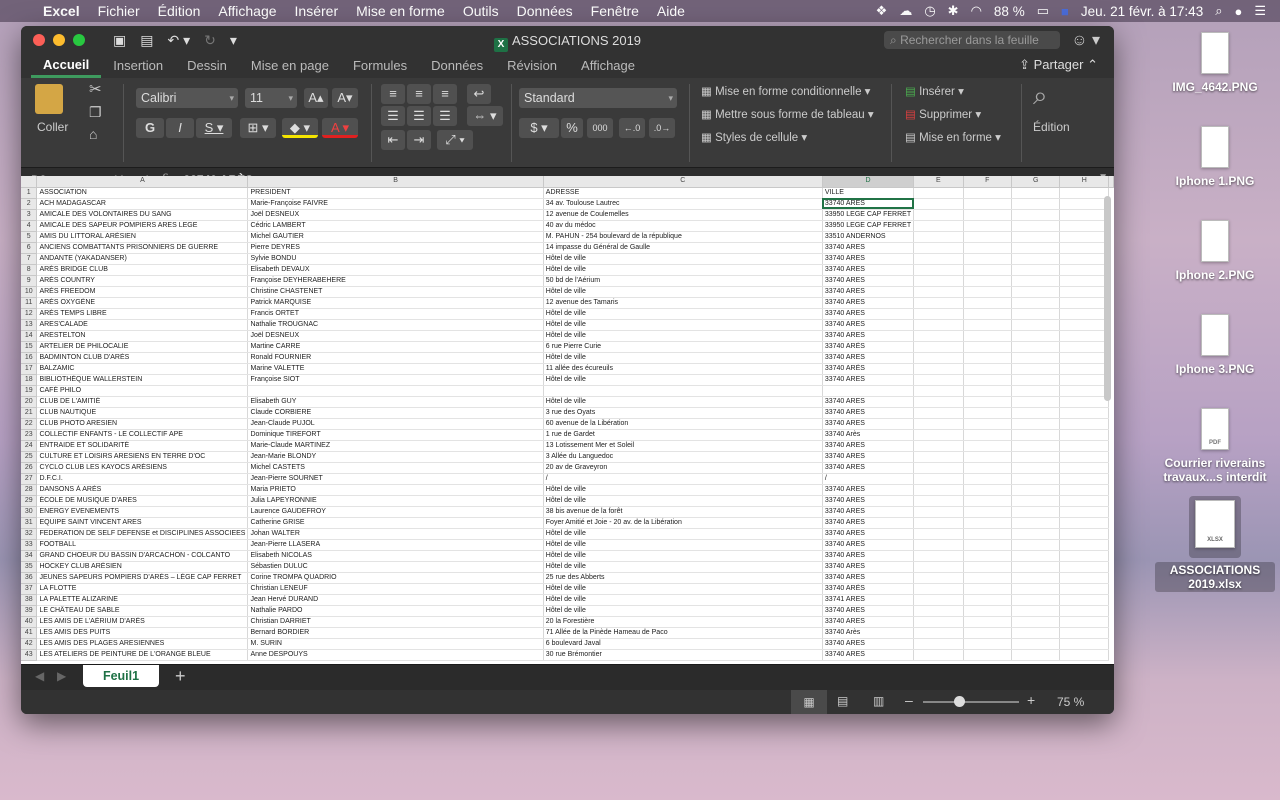 This screenshot has width=1280, height=800. I want to click on tab-formules: Formules, so click(380, 66).